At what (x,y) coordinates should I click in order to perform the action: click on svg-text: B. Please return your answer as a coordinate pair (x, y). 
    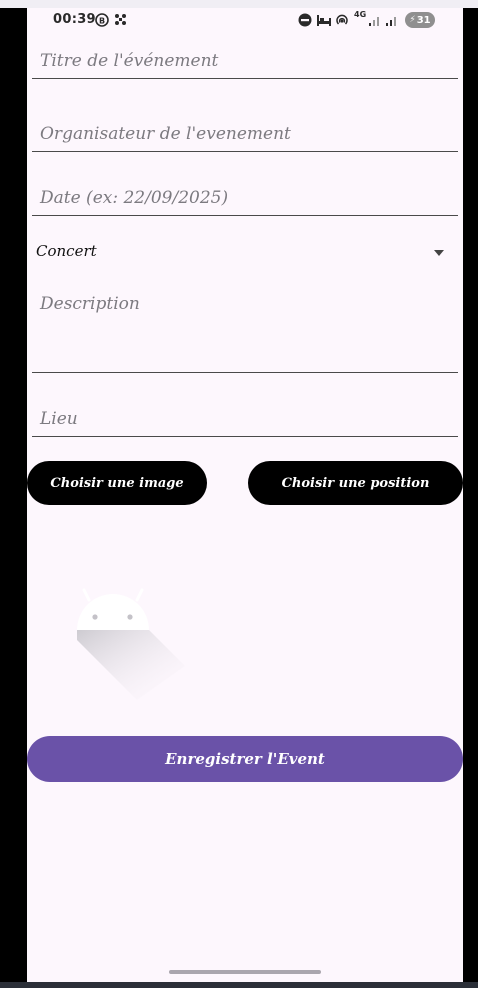
    Looking at the image, I should click on (102, 21).